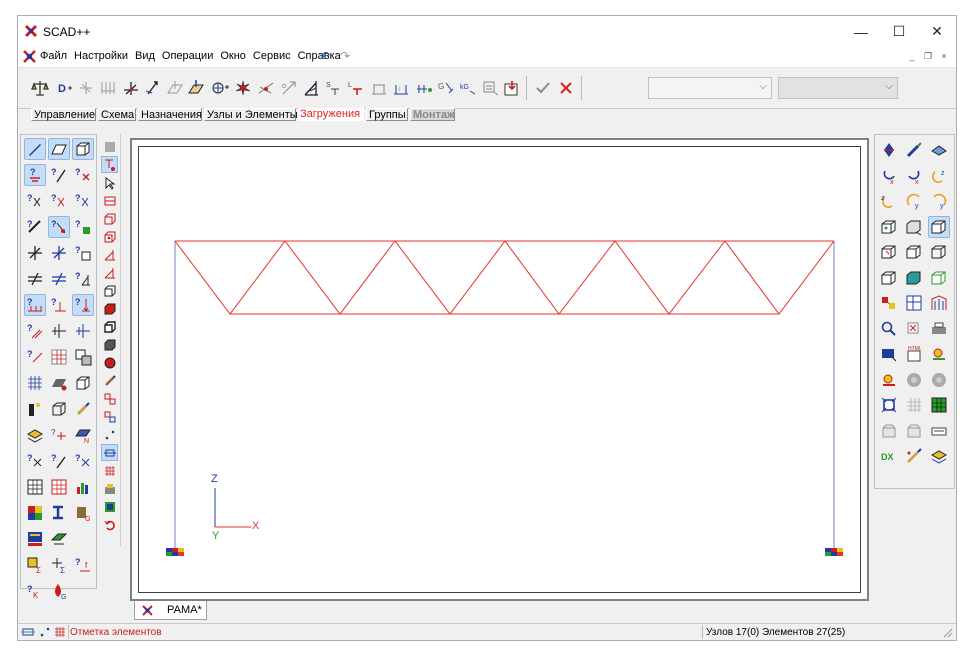 This screenshot has height=657, width=974. Describe the element at coordinates (86, 88) in the screenshot. I see `node-load-disabled-icon` at that location.